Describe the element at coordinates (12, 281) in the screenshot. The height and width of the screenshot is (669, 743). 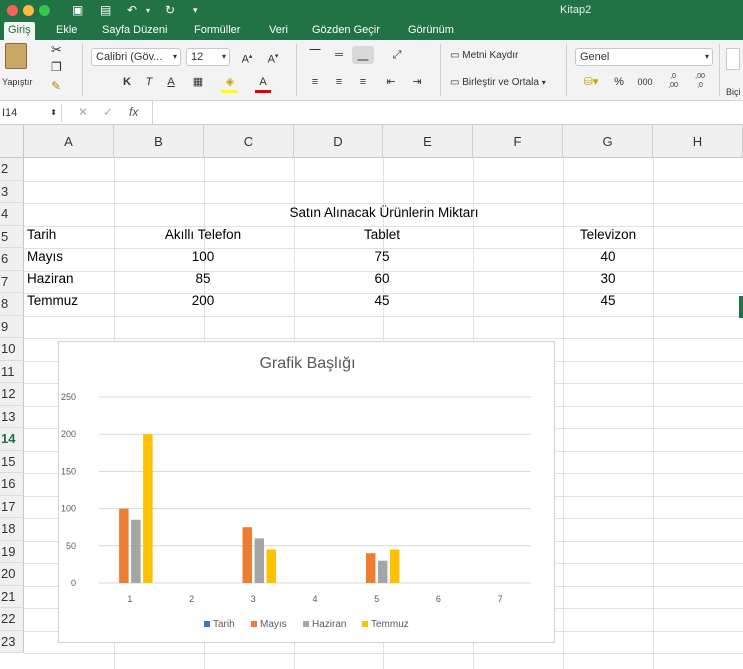
I see `row-header-7: 7` at that location.